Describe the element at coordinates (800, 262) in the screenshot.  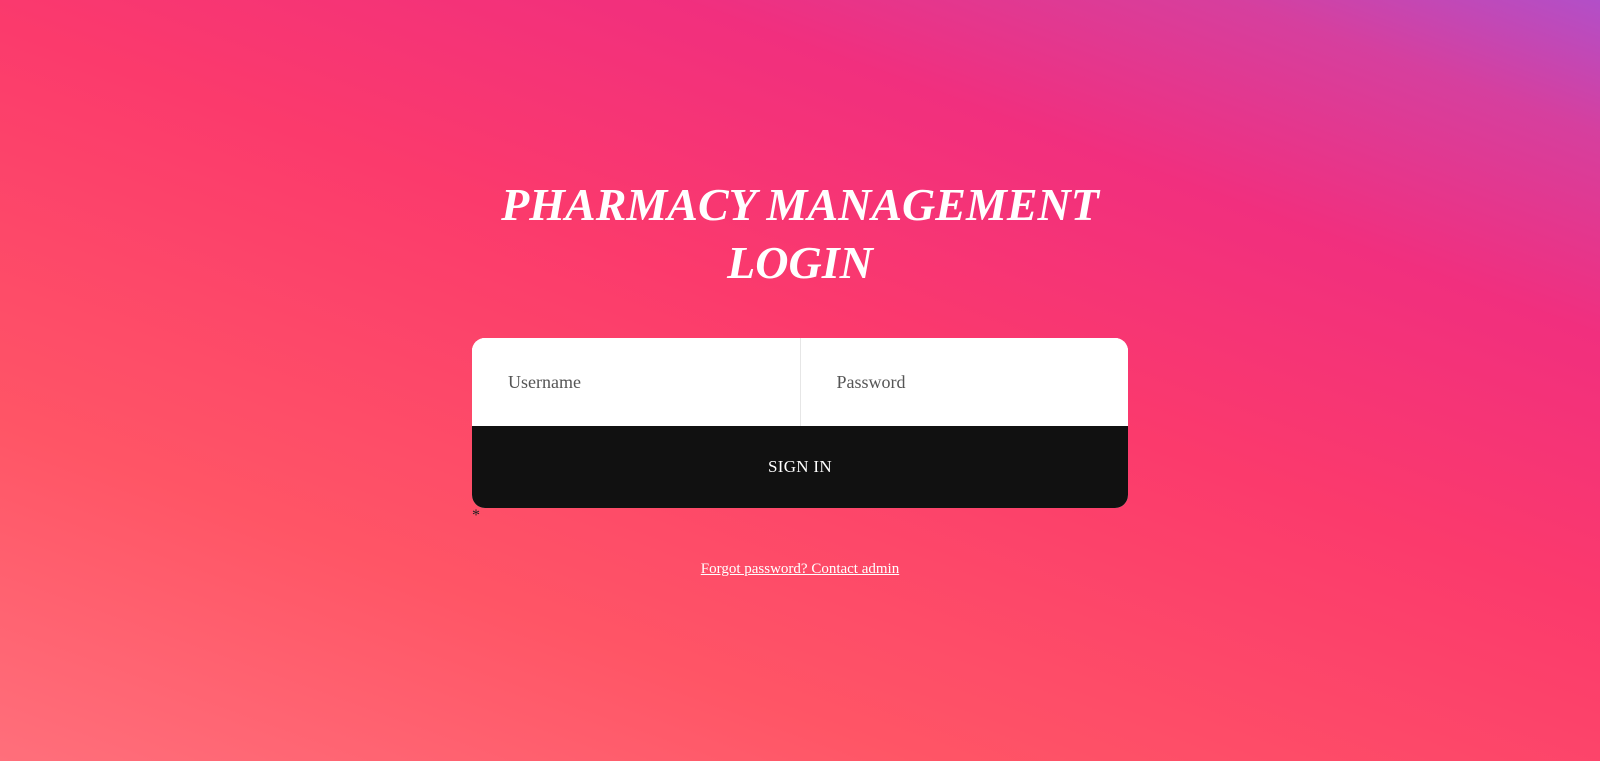
I see `page-title-line-2: LOGIN` at that location.